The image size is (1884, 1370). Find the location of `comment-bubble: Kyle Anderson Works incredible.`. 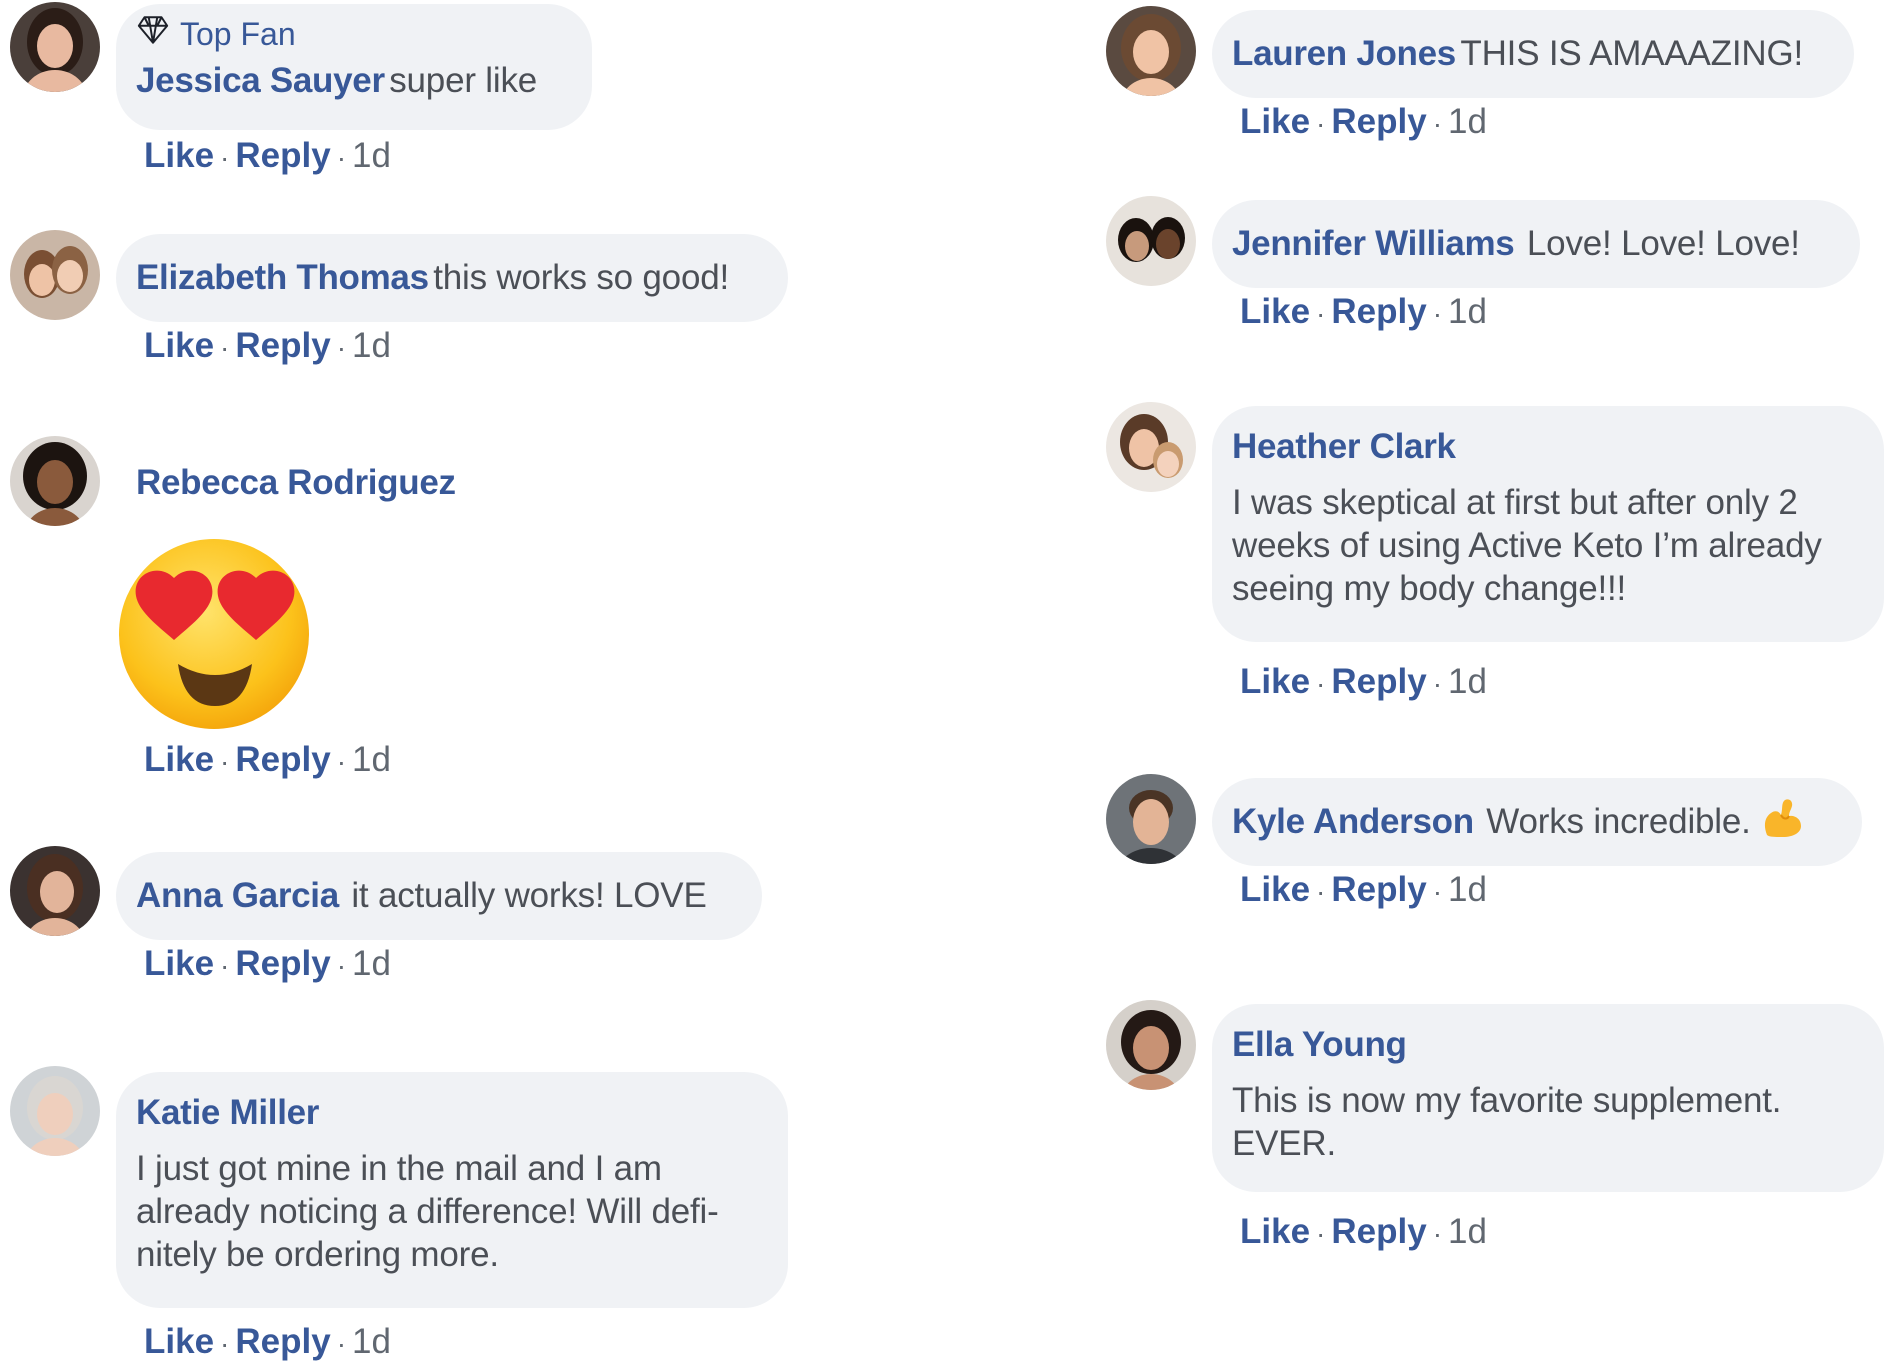

comment-bubble: Kyle Anderson Works incredible. is located at coordinates (1537, 822).